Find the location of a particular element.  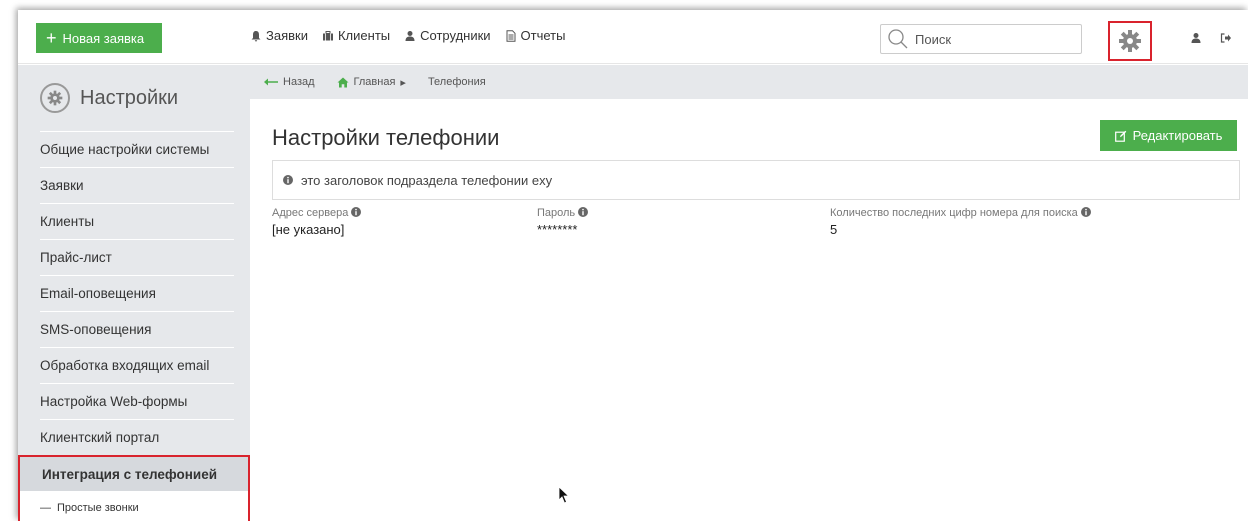

sidebar-item-label: Клиентский портал is located at coordinates (100, 437).